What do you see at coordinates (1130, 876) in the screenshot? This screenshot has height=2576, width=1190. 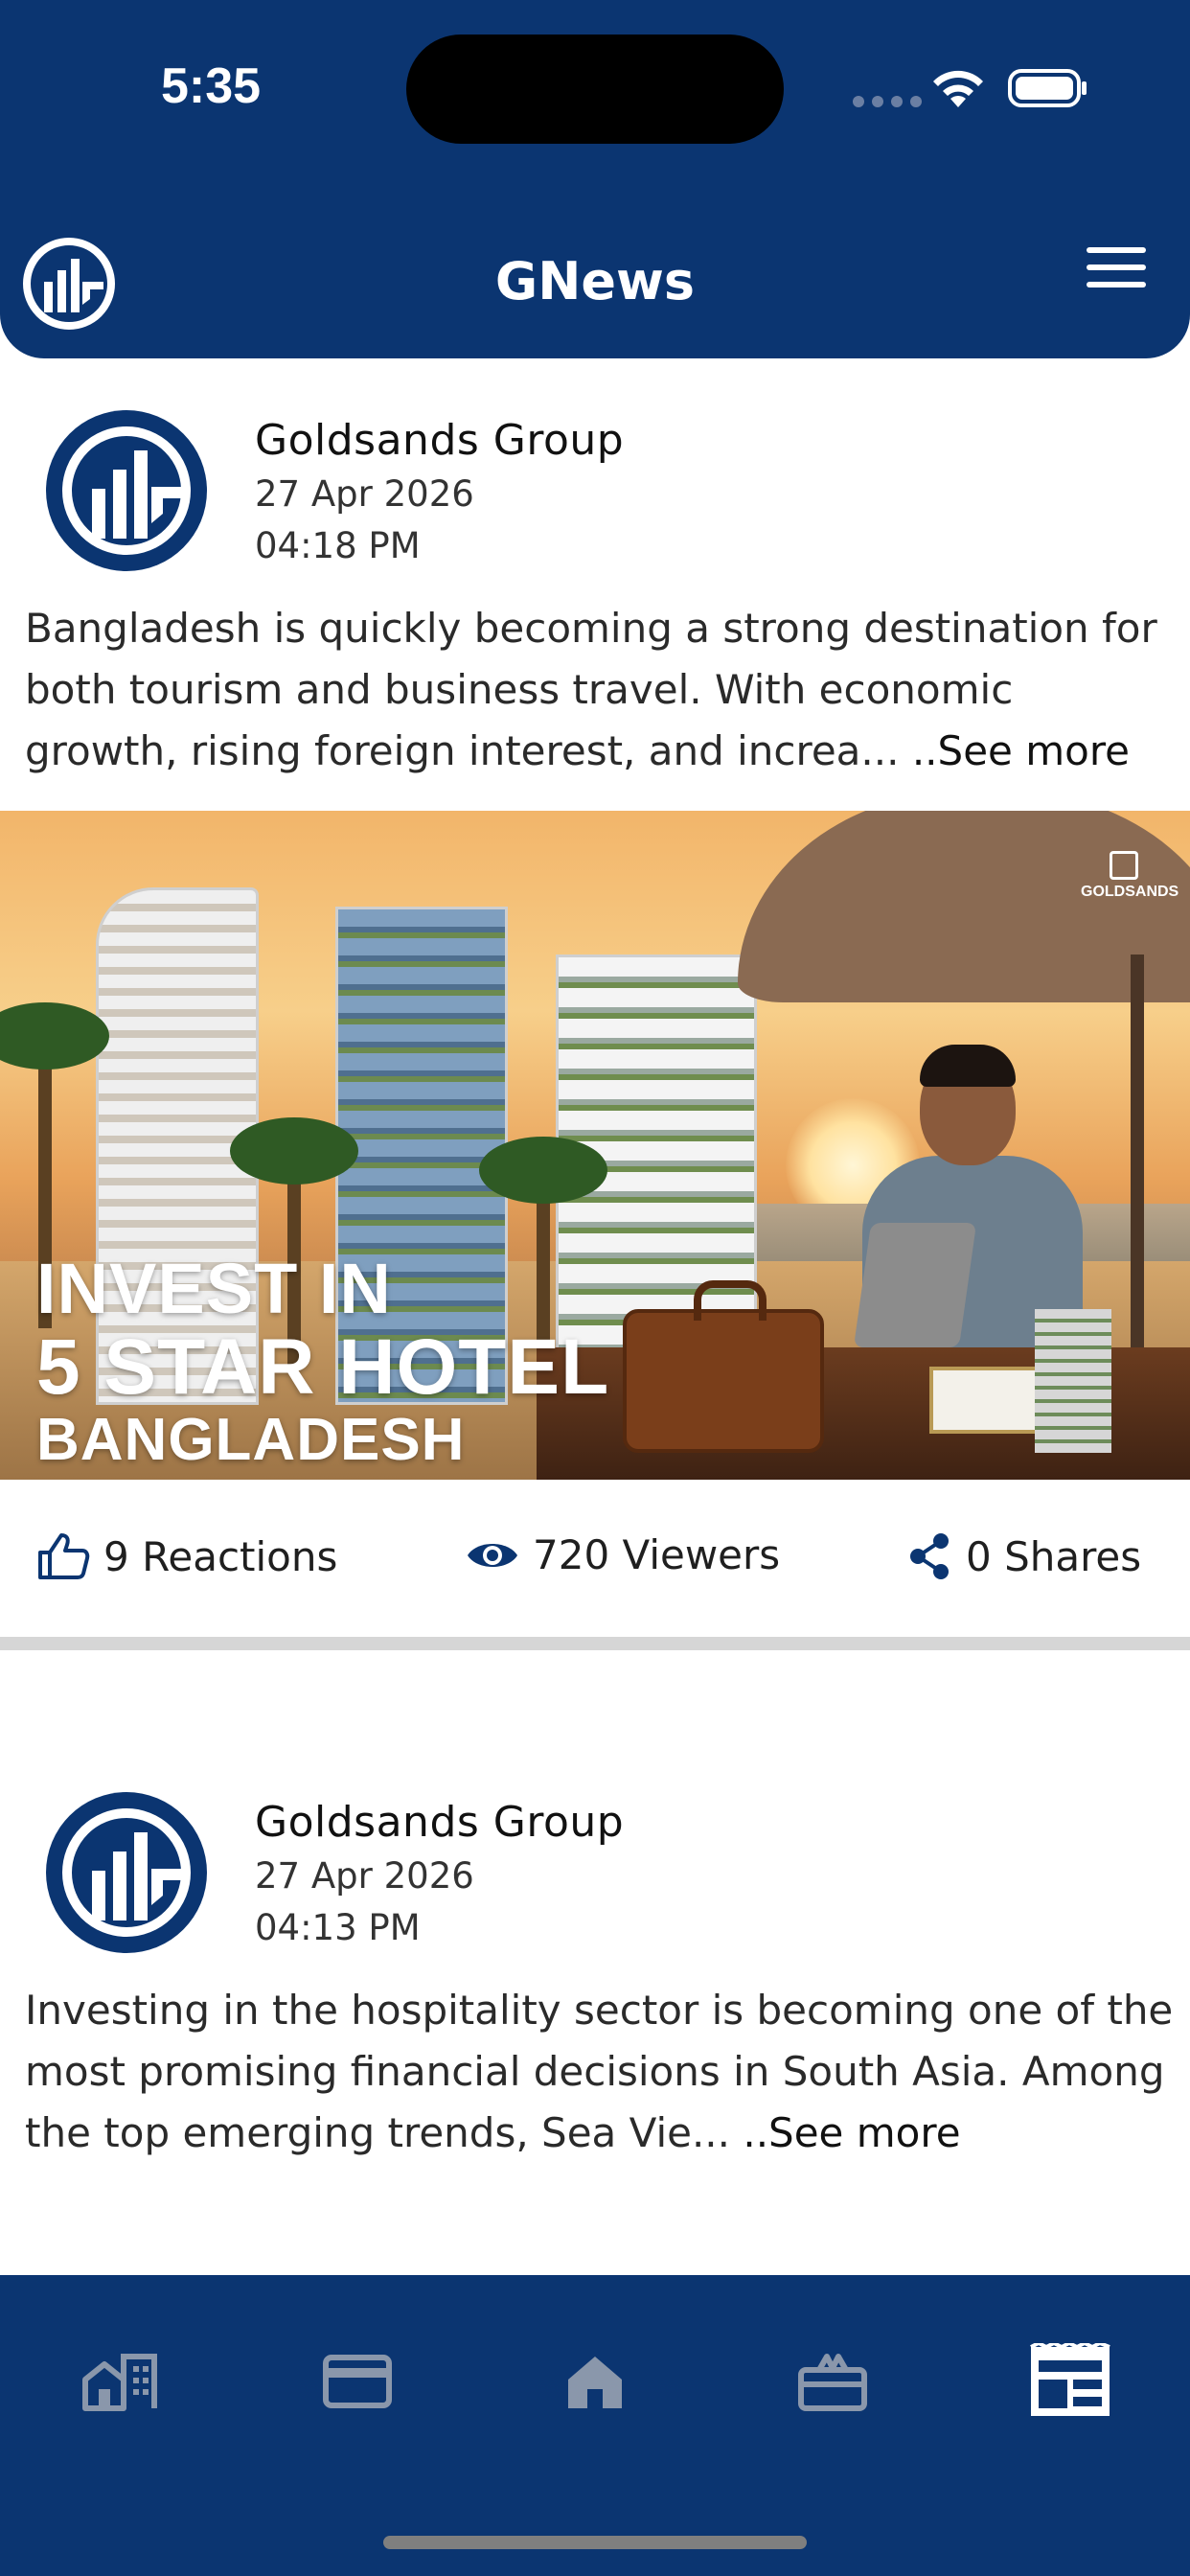 I see `banner-brand-logo: GOLDSANDS` at bounding box center [1130, 876].